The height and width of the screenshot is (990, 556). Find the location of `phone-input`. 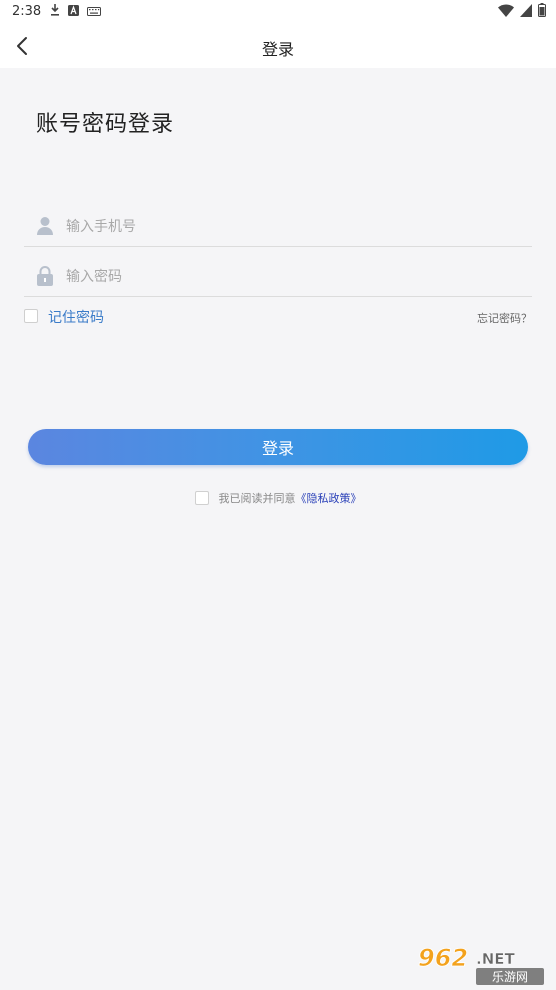

phone-input is located at coordinates (291, 227).